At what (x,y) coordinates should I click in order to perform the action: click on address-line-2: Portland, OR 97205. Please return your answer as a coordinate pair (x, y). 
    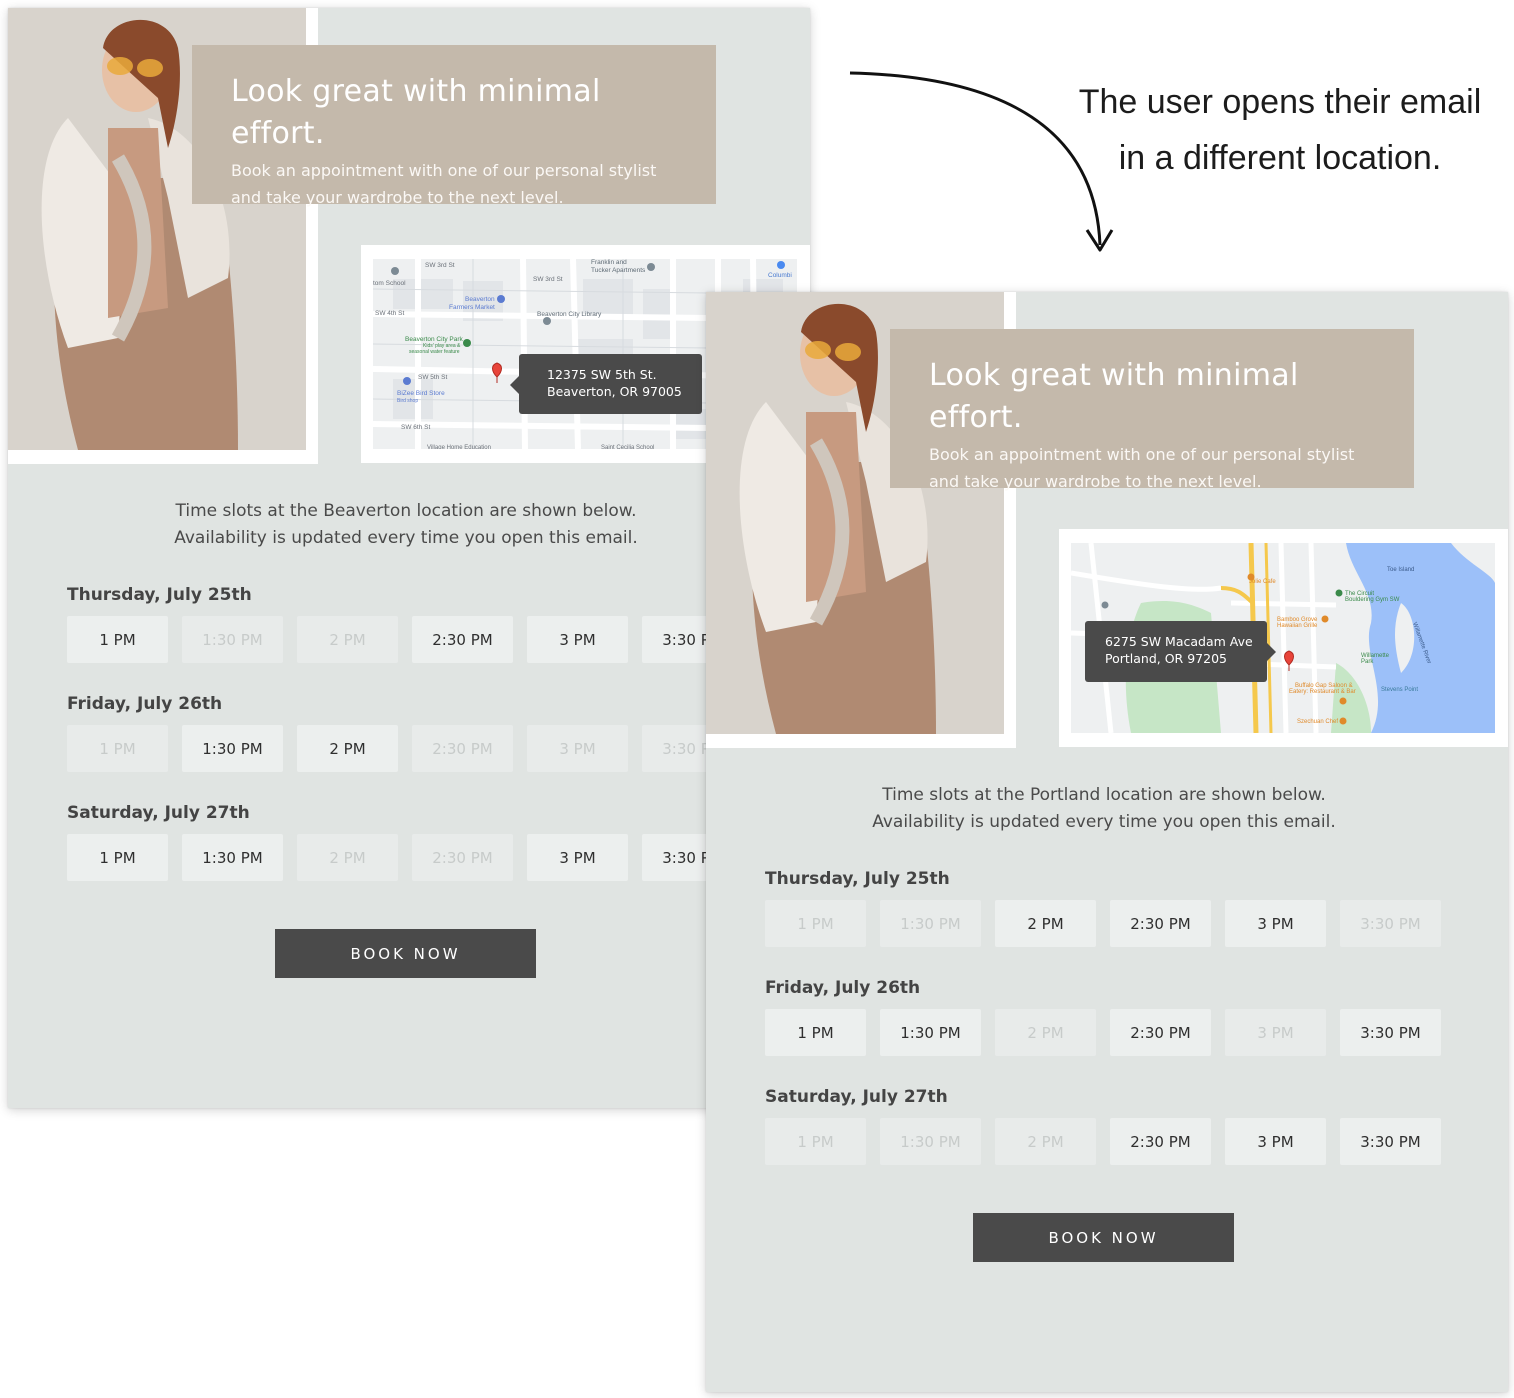
    Looking at the image, I should click on (1166, 658).